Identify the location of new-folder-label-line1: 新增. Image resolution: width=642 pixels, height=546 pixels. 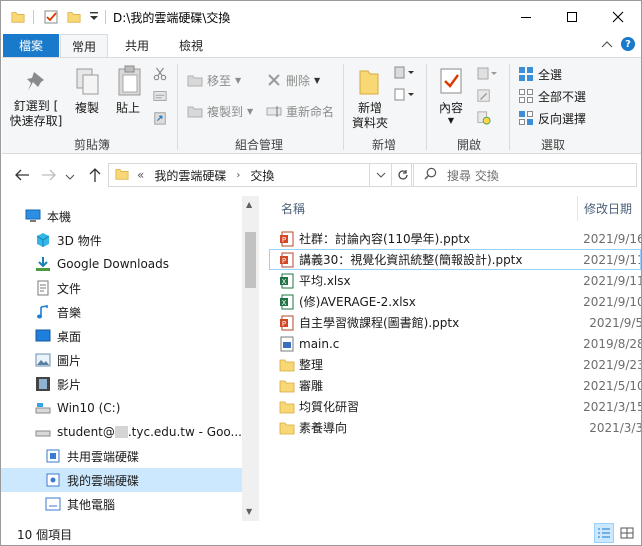
(369, 108).